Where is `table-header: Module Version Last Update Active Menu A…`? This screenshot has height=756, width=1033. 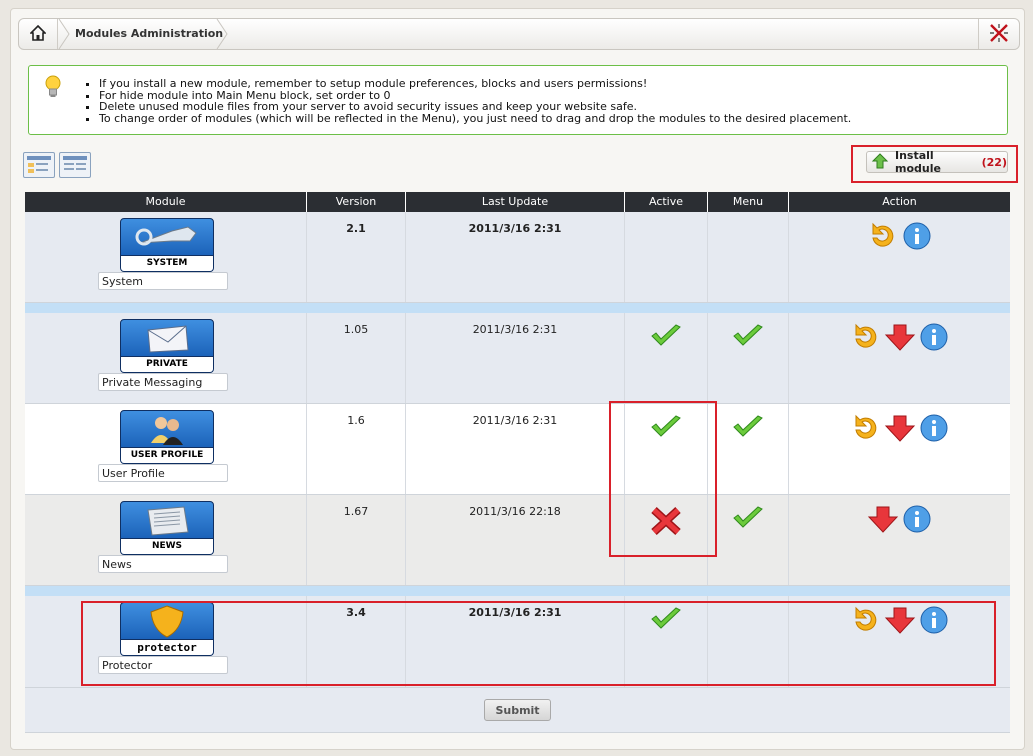
table-header: Module Version Last Update Active Menu A… is located at coordinates (517, 202).